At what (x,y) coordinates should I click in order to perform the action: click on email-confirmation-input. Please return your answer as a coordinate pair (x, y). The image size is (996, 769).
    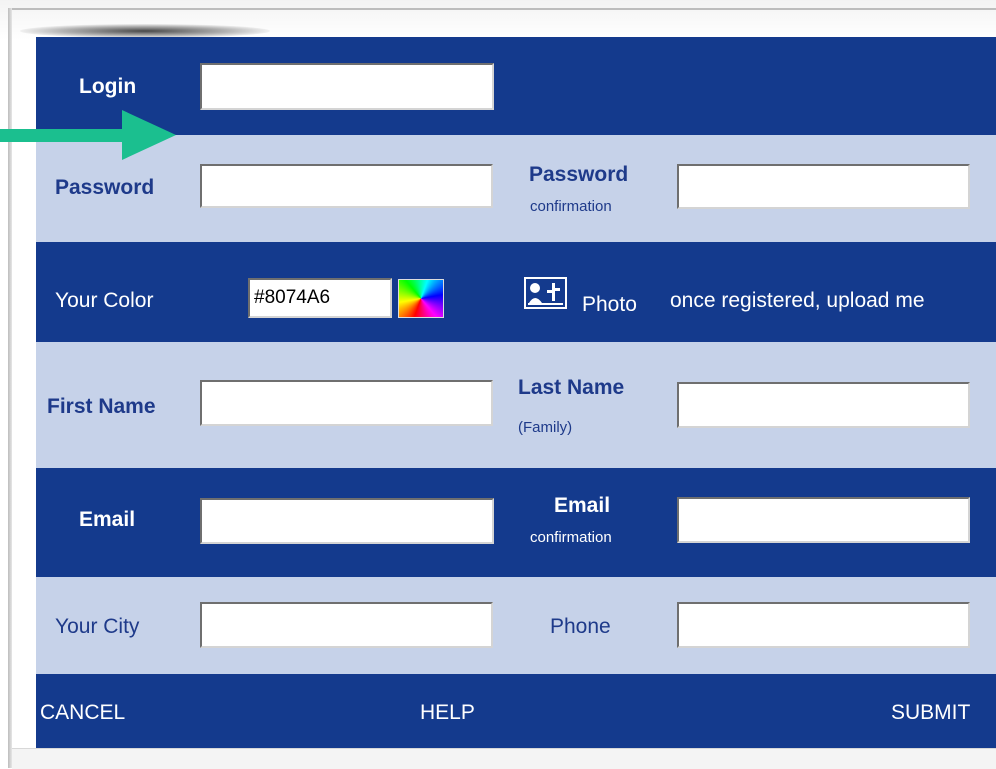
    Looking at the image, I should click on (823, 520).